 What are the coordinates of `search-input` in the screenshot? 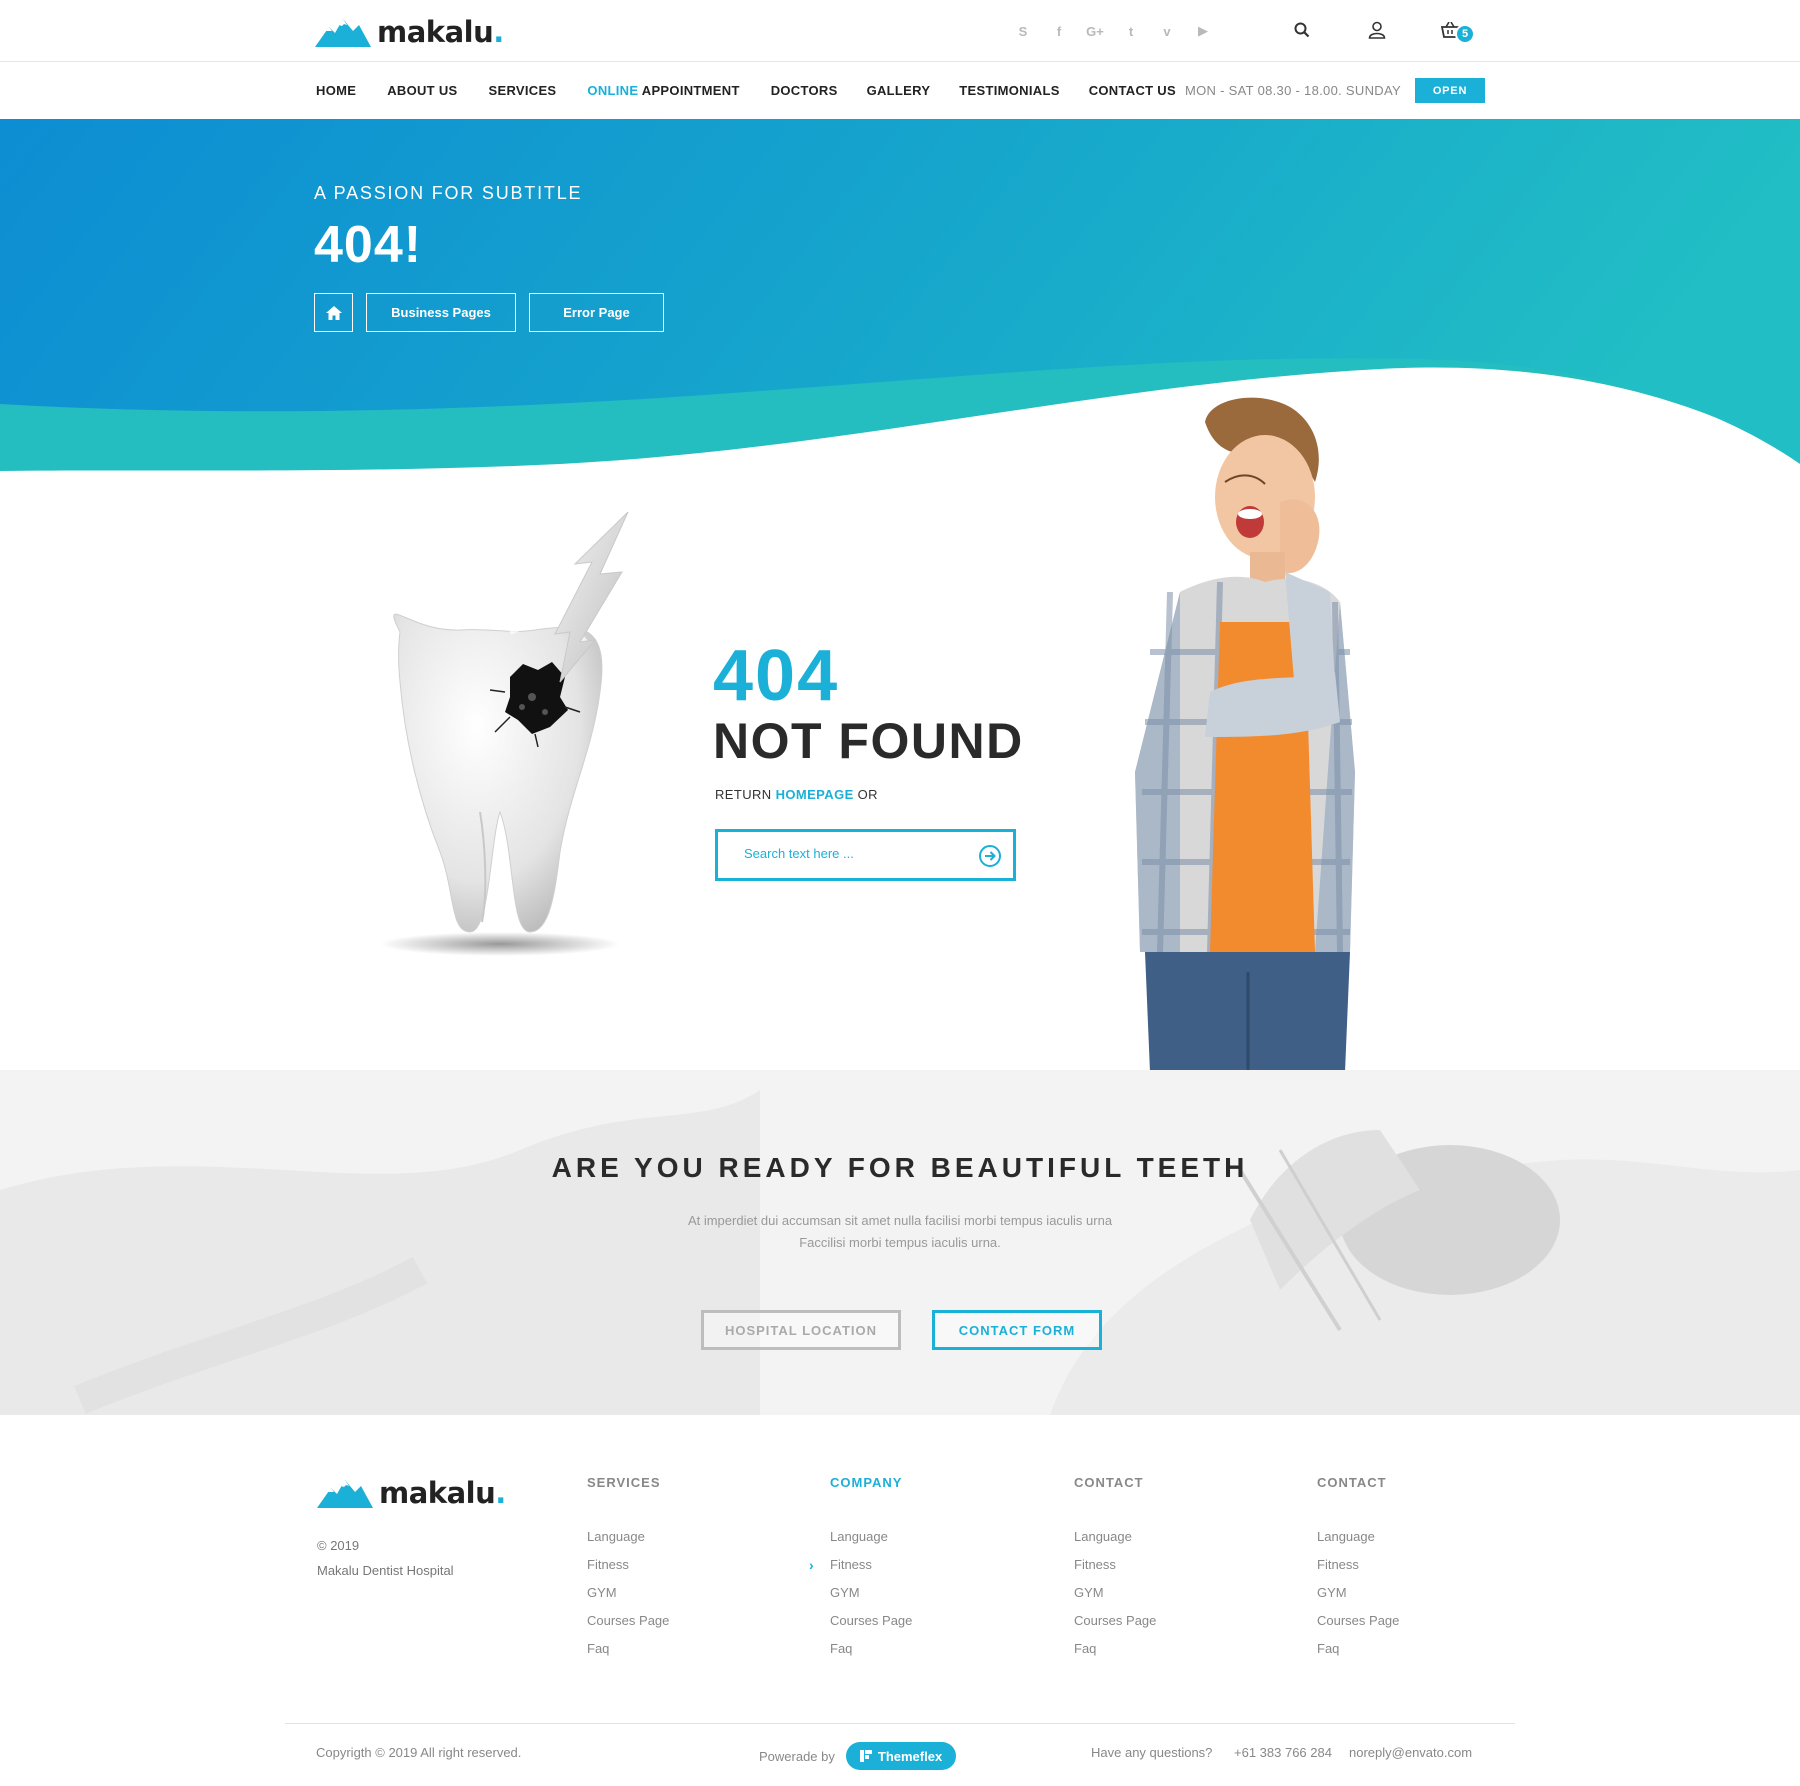 It's located at (854, 853).